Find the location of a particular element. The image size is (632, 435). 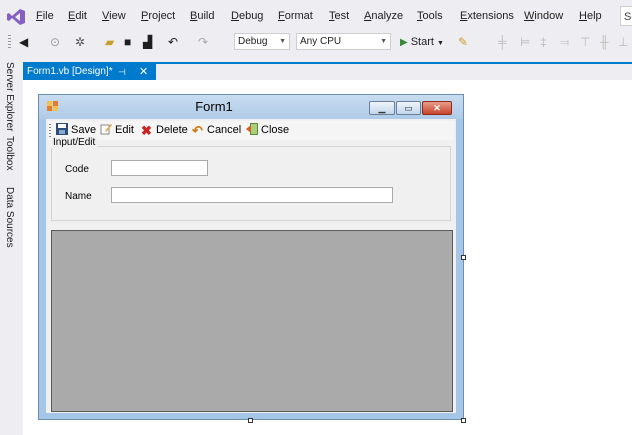

back-icon: ◀ is located at coordinates (23, 42).